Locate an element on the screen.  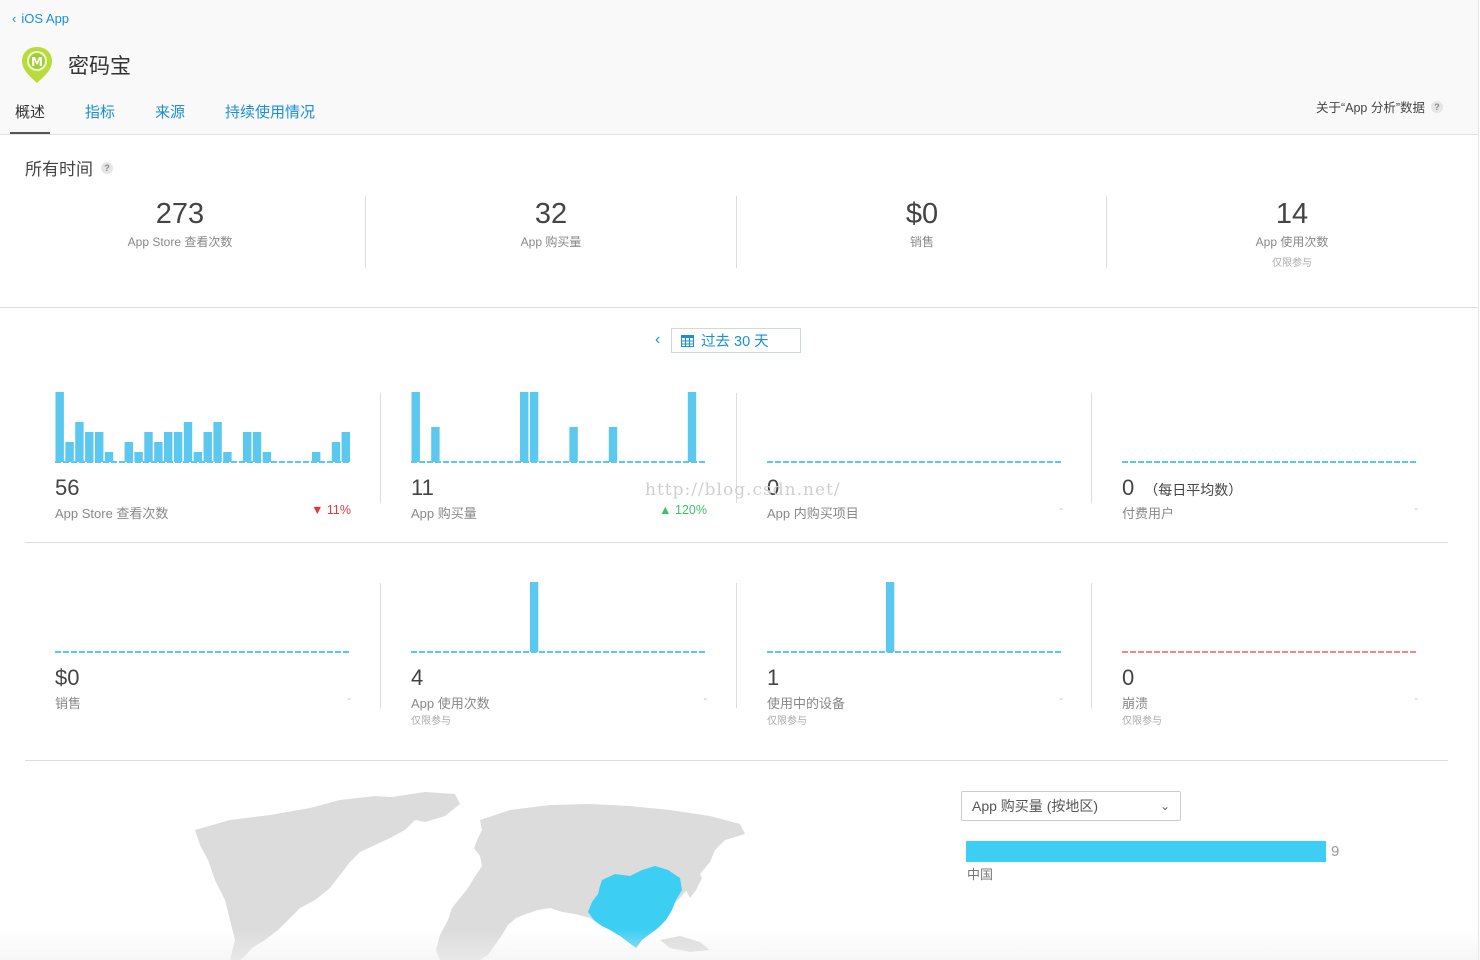
tab-retention: 持续使用情况 is located at coordinates (270, 111).